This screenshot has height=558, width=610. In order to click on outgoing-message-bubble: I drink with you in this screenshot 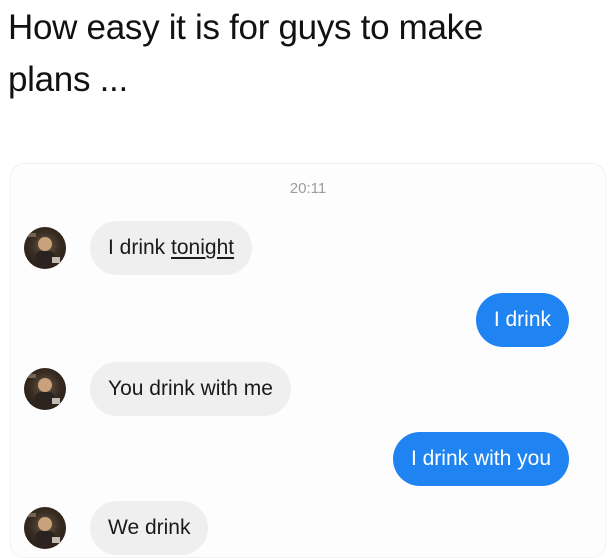, I will do `click(480, 459)`.